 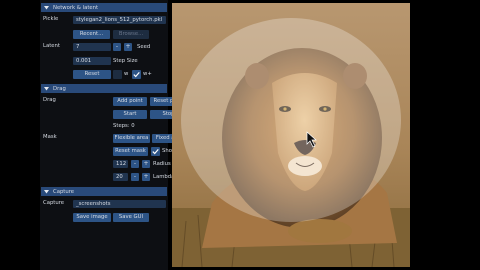 I want to click on steps-counter: Steps: 0, so click(x=124, y=126).